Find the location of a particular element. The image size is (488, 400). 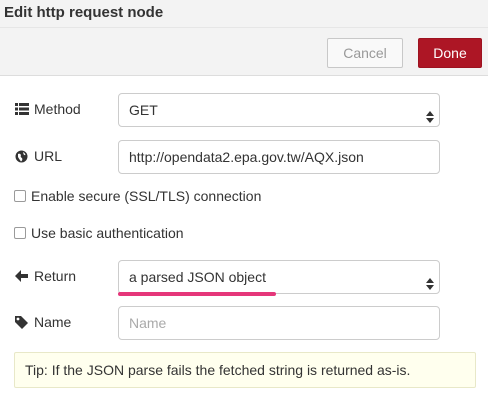

tls-checkbox-row: Enable secure (SSL/TLS) connection is located at coordinates (137, 196).